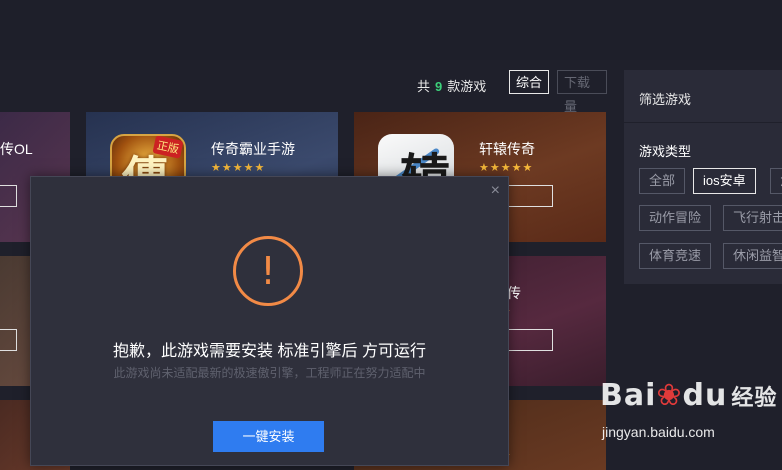 This screenshot has height=470, width=782. What do you see at coordinates (675, 218) in the screenshot?
I see `filter-chip-action: 动作冒险` at bounding box center [675, 218].